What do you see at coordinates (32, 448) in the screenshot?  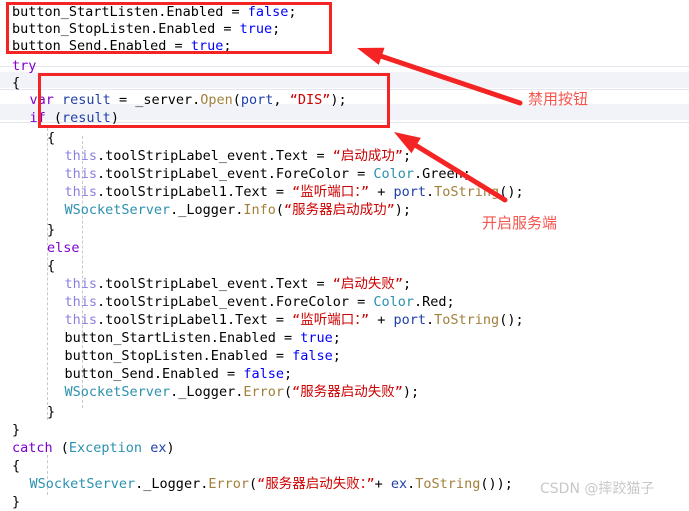 I see `code-token: catch` at bounding box center [32, 448].